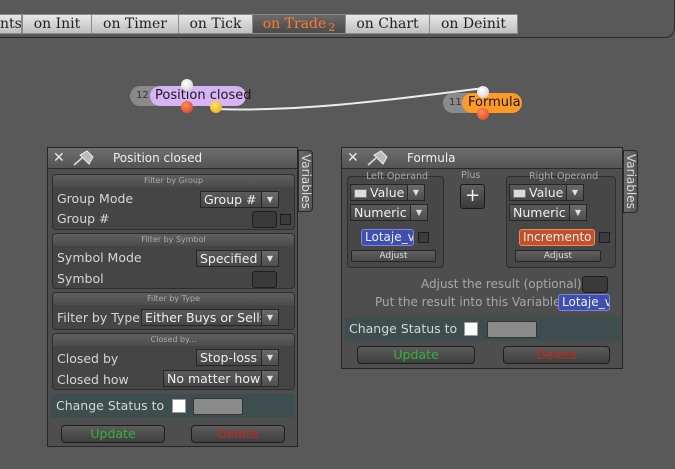 This screenshot has height=469, width=675. I want to click on group-mode-label: Group Mode, so click(95, 198).